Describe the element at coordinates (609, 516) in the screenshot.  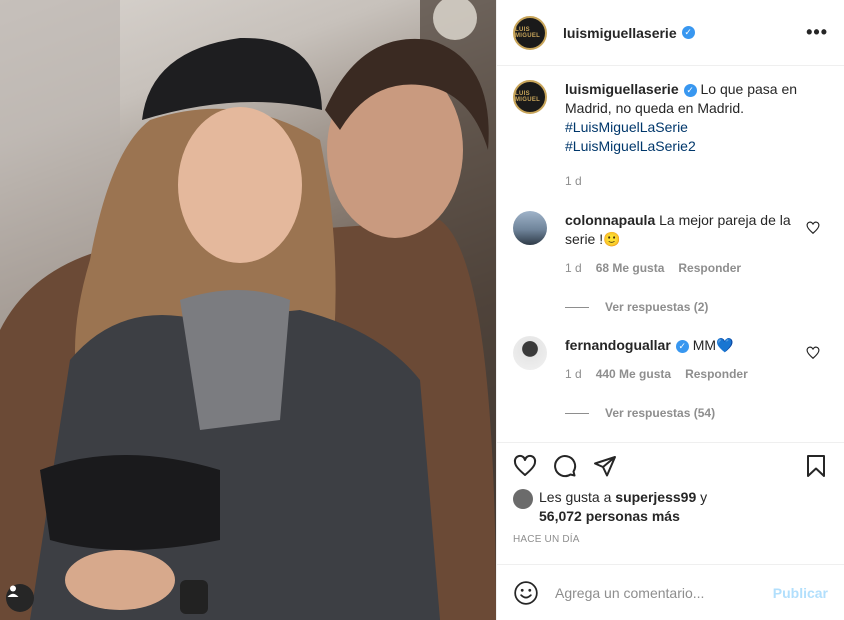
I see `likes-count: 56,072 personas más` at that location.